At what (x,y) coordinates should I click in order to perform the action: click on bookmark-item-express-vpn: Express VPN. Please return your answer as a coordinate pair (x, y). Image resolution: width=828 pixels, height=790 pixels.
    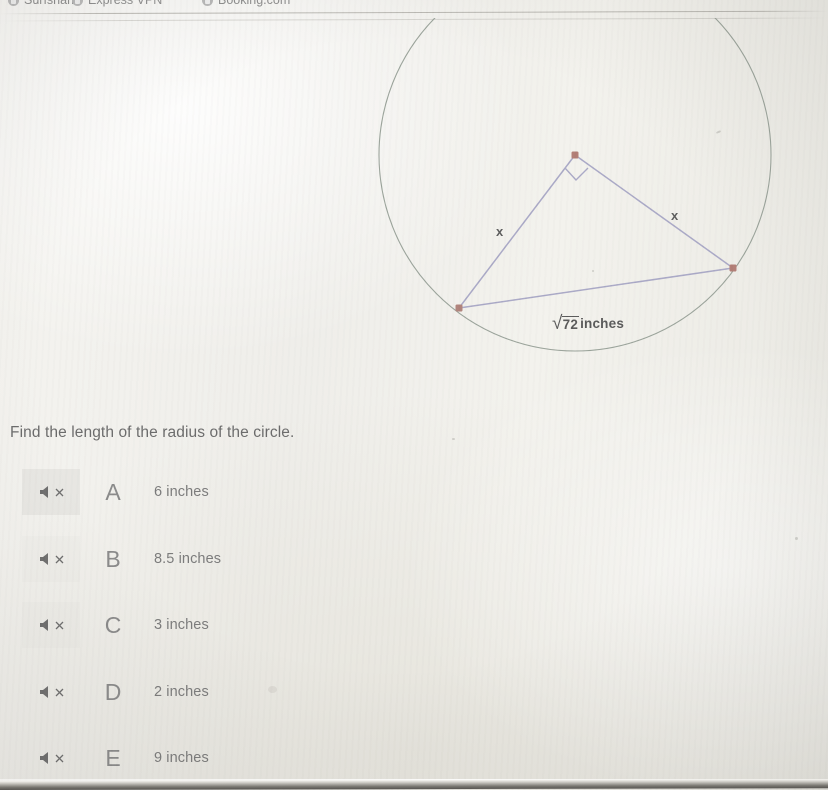
    Looking at the image, I should click on (117, 3).